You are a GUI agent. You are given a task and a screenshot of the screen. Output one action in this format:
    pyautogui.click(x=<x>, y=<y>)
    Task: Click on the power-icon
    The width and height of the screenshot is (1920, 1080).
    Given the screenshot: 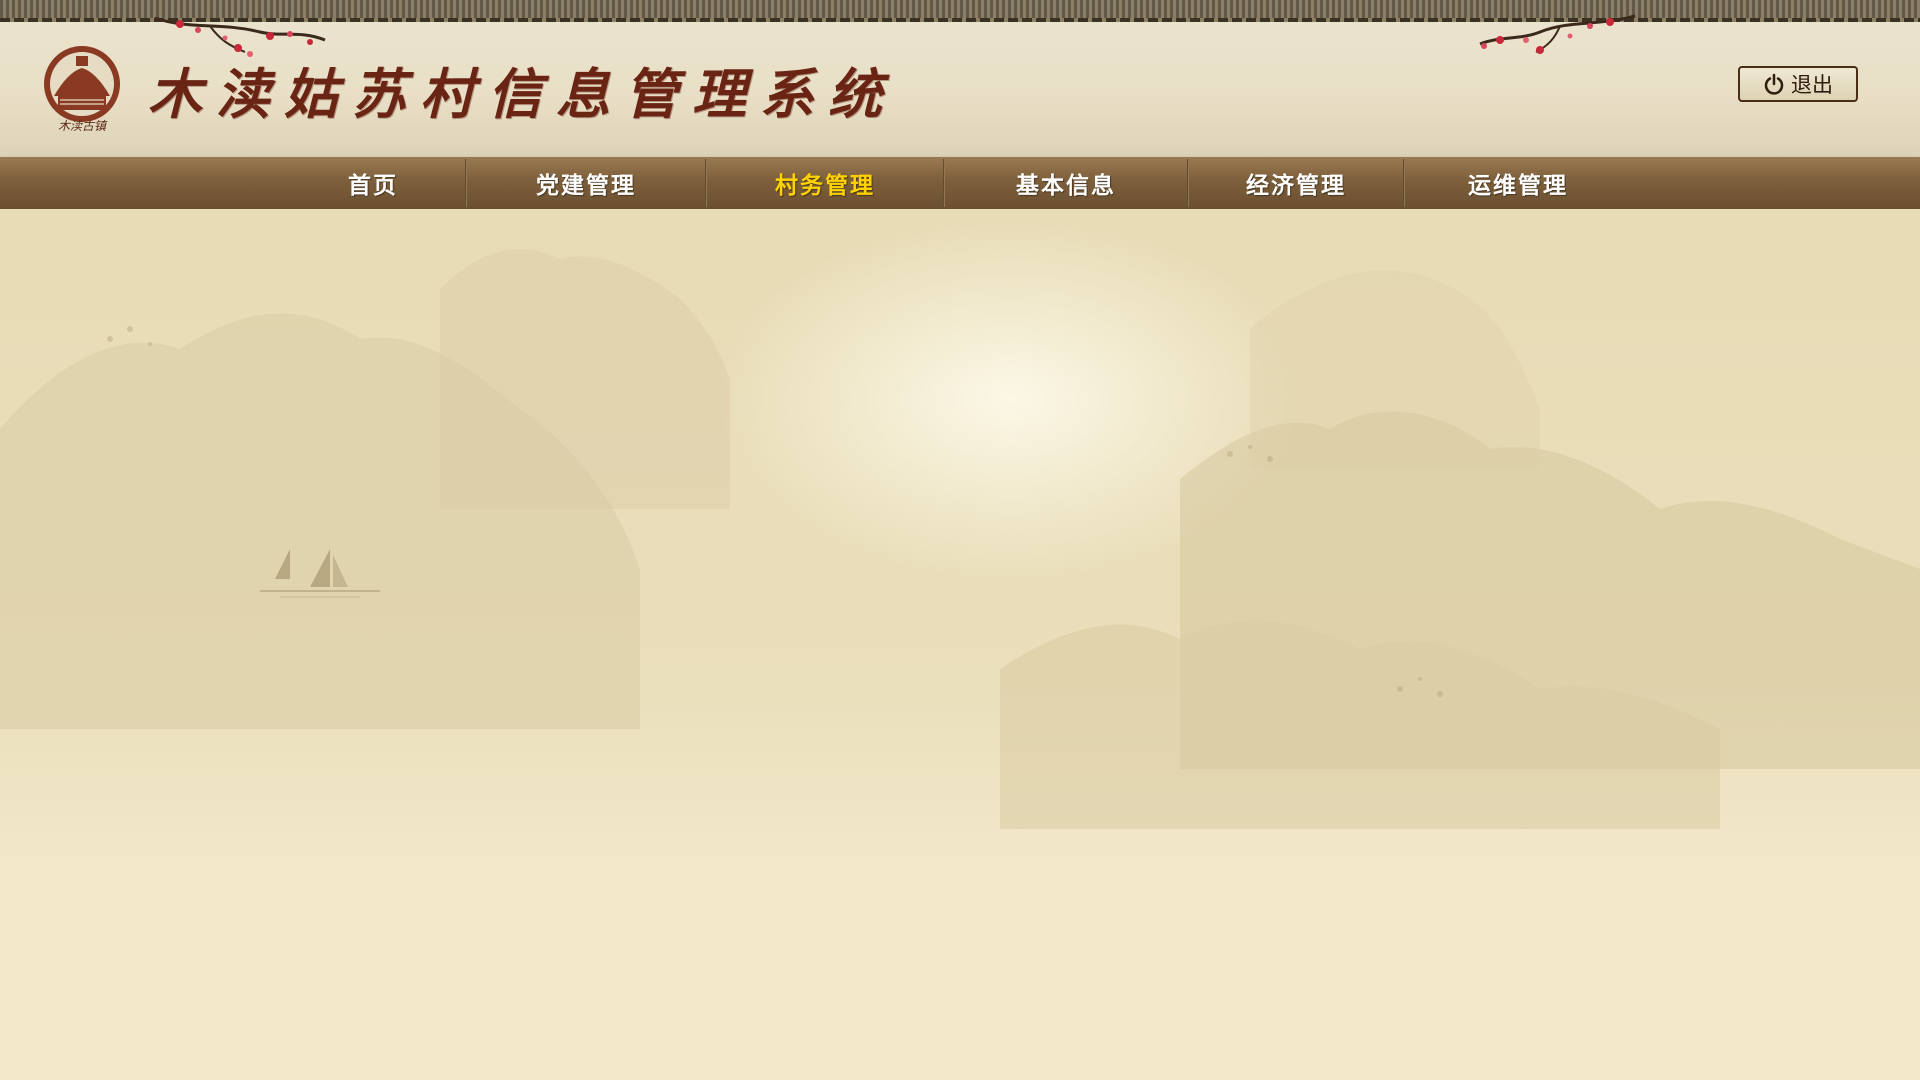 What is the action you would take?
    pyautogui.click(x=1774, y=84)
    